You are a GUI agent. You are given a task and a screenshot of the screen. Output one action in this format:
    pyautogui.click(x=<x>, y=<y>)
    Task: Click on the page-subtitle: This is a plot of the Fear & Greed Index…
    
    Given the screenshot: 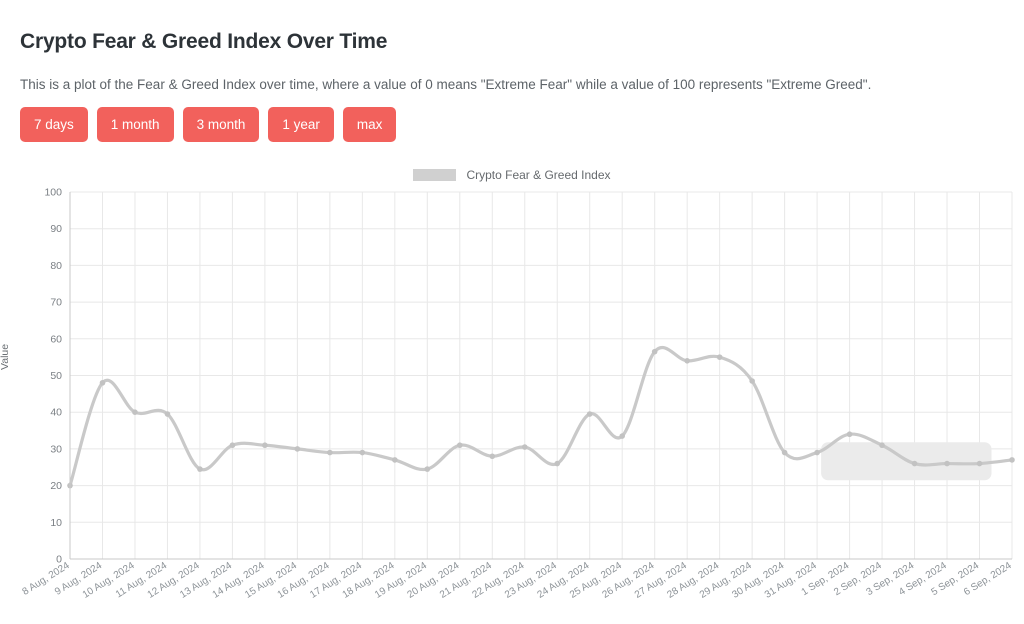 What is the action you would take?
    pyautogui.click(x=446, y=84)
    